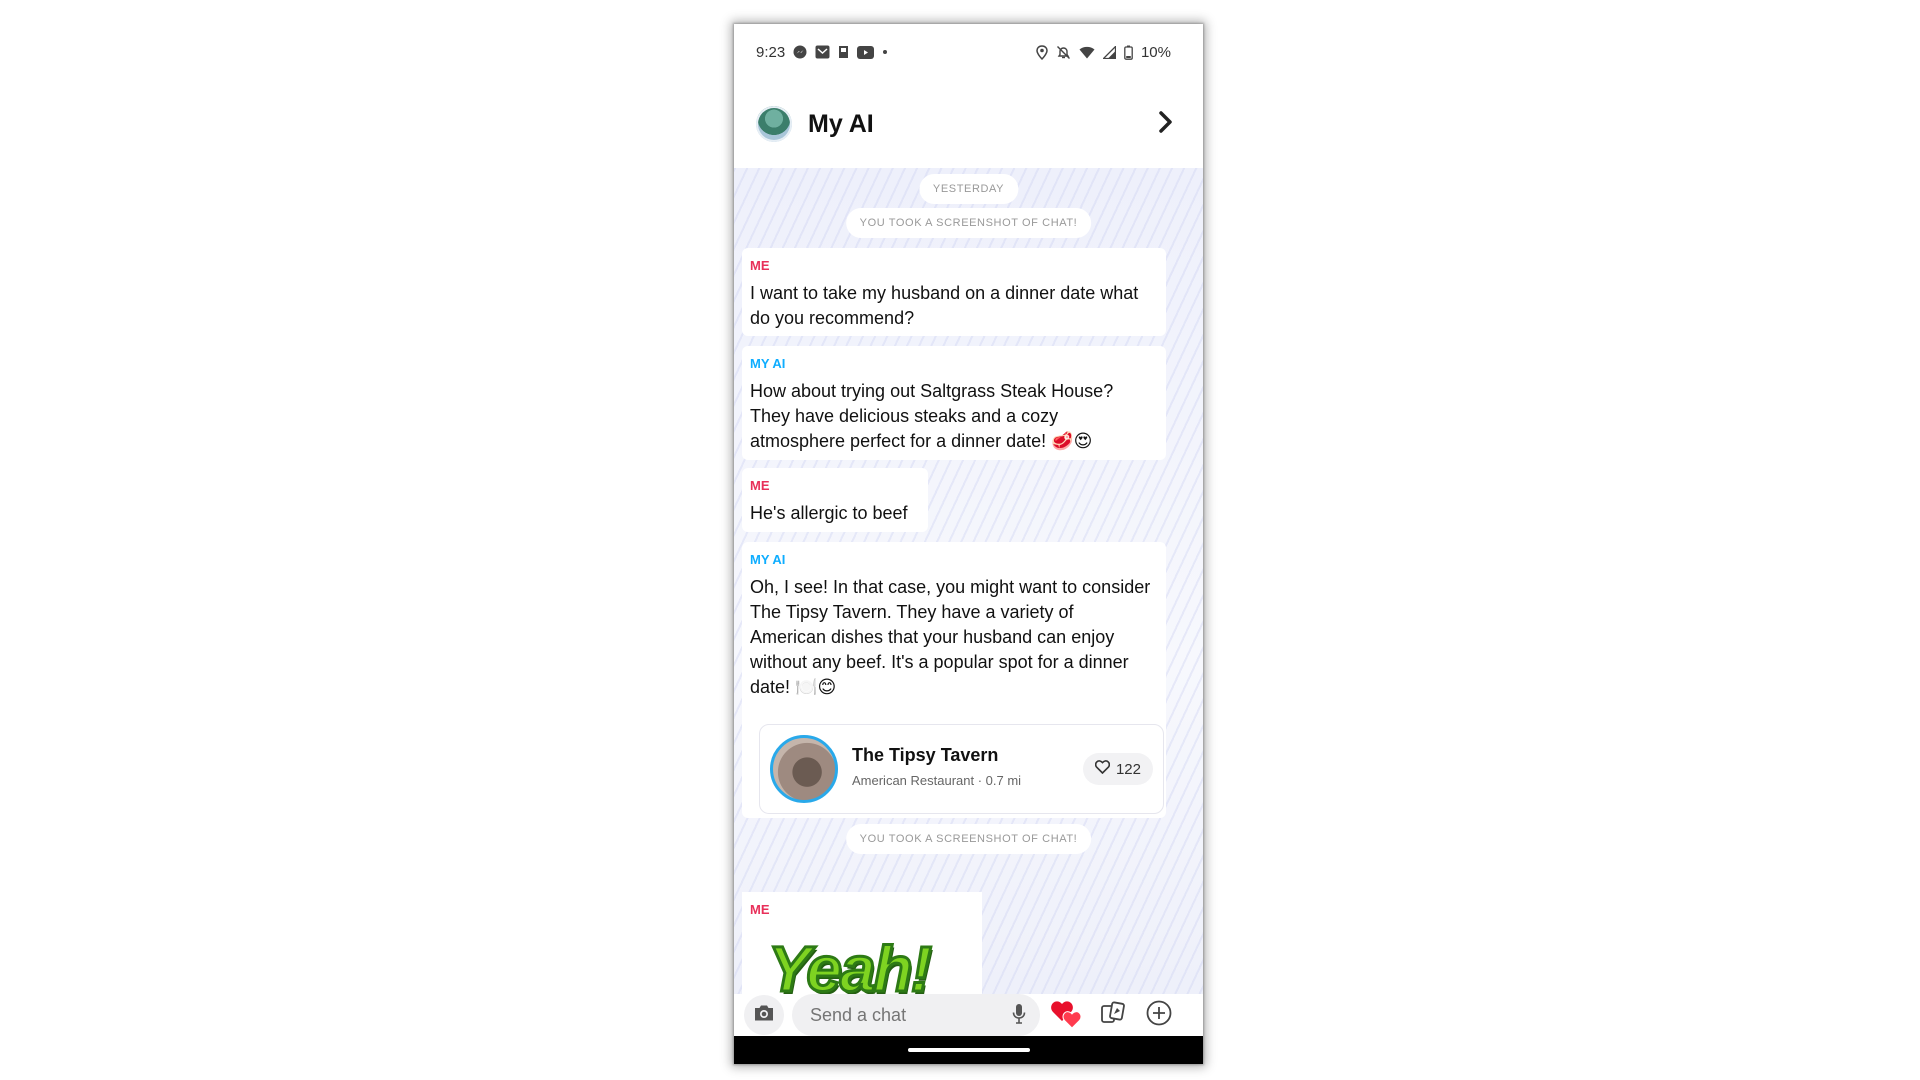 The width and height of the screenshot is (1920, 1080). What do you see at coordinates (979, 124) in the screenshot?
I see `chat-title: My AI` at bounding box center [979, 124].